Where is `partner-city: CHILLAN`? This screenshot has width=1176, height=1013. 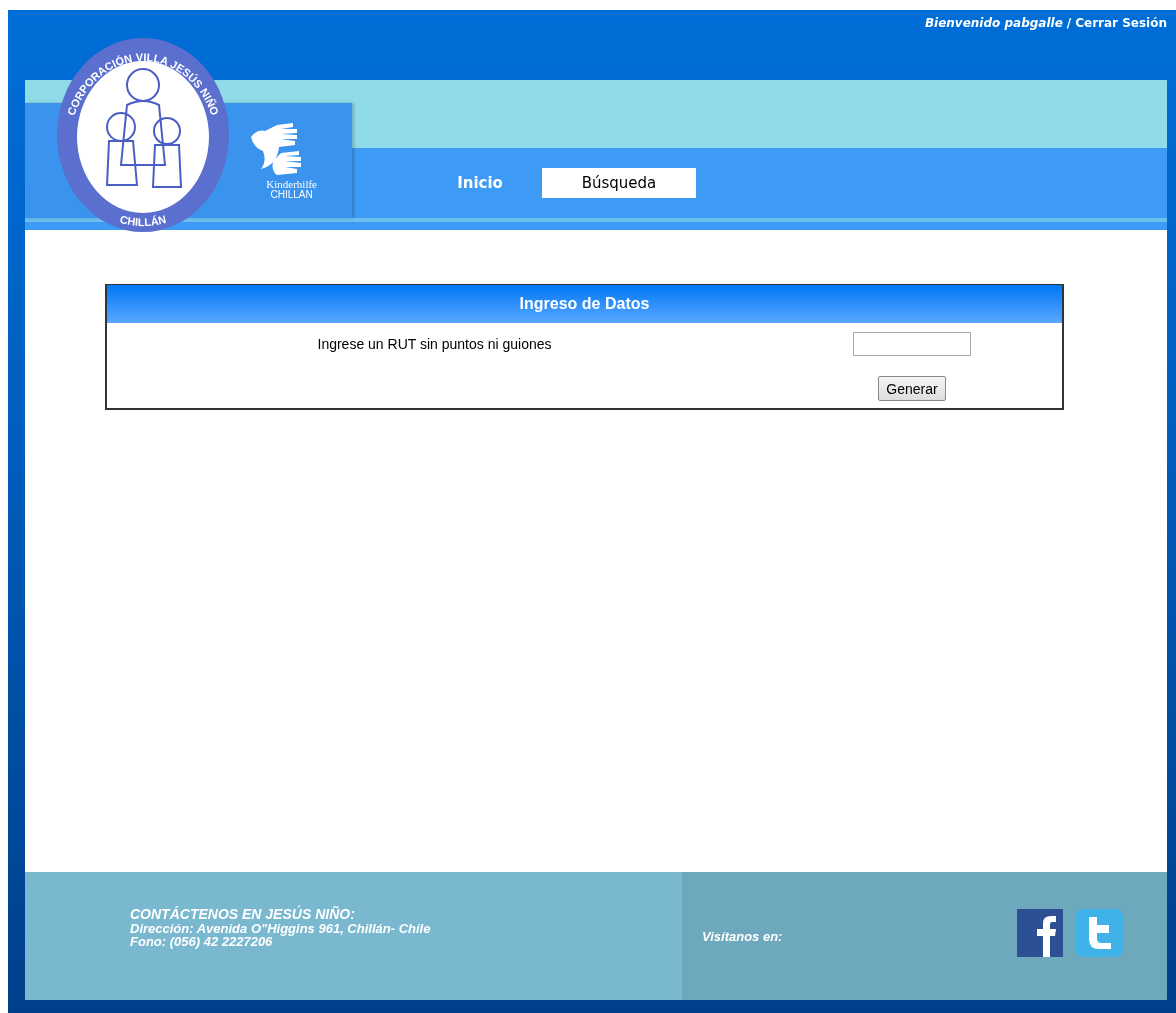 partner-city: CHILLAN is located at coordinates (291, 195).